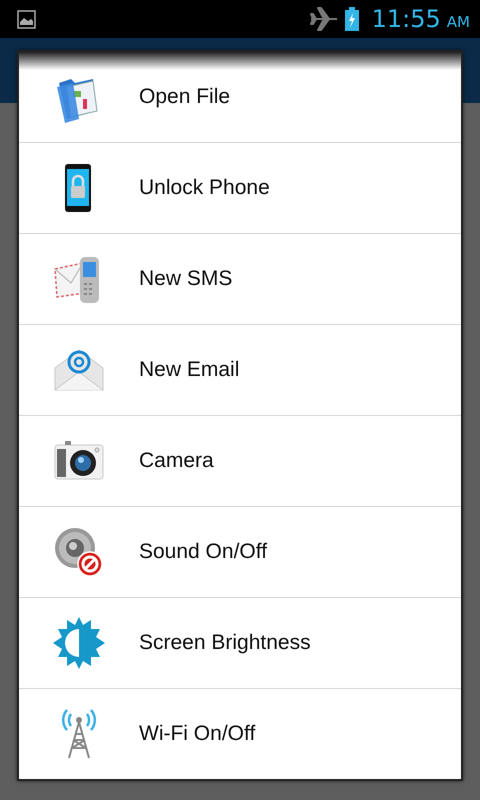  Describe the element at coordinates (185, 279) in the screenshot. I see `menu-item-label: New SMS` at that location.